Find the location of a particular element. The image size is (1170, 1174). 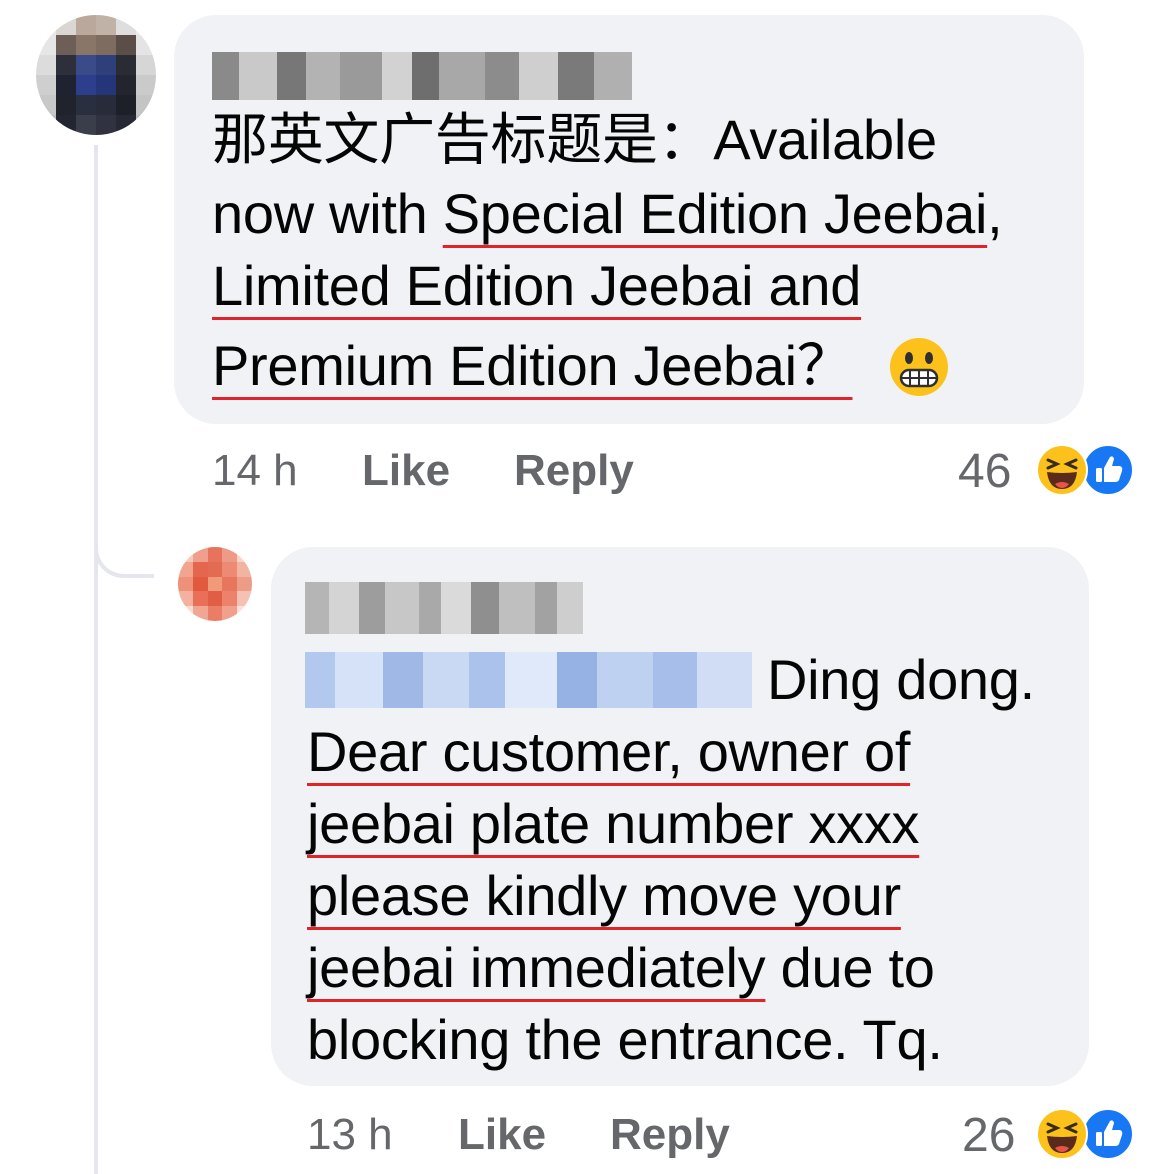

comment-text-line: Premium Edition Jeebai？ is located at coordinates (532, 365).